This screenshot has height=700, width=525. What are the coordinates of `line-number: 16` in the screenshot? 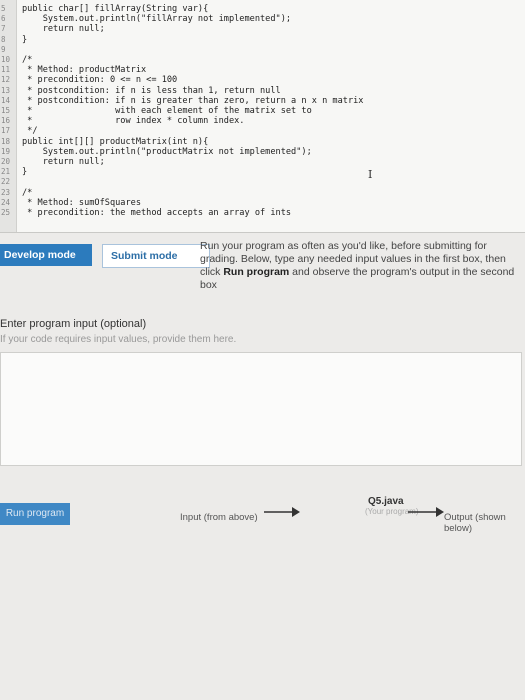 It's located at (6, 121).